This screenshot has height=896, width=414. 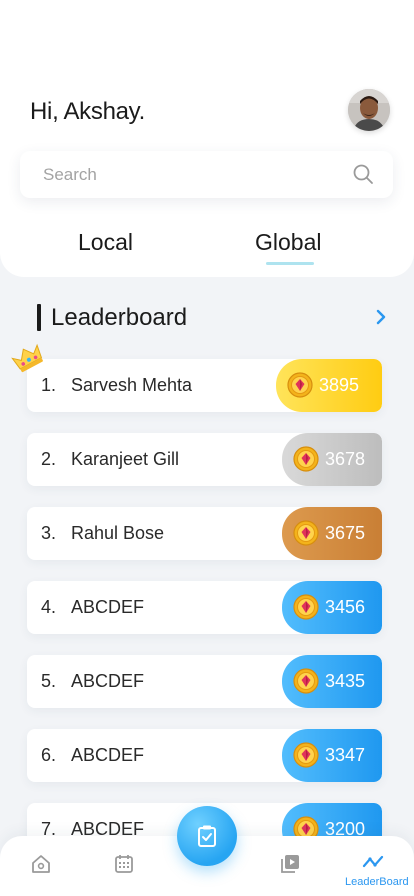 I want to click on search-box, so click(x=206, y=174).